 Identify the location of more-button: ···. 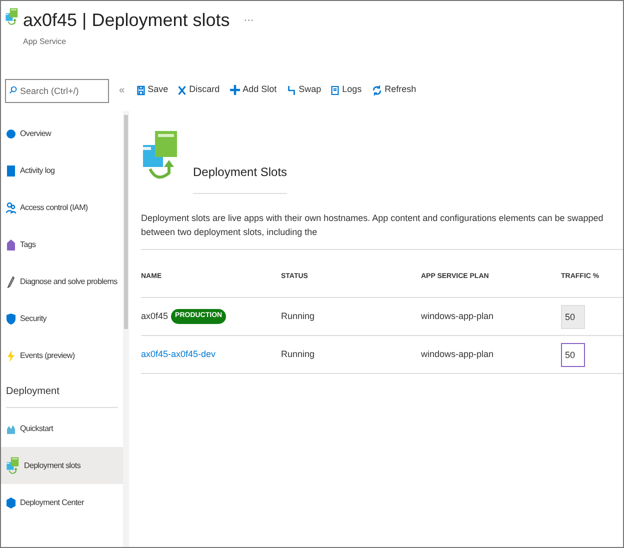
(249, 20).